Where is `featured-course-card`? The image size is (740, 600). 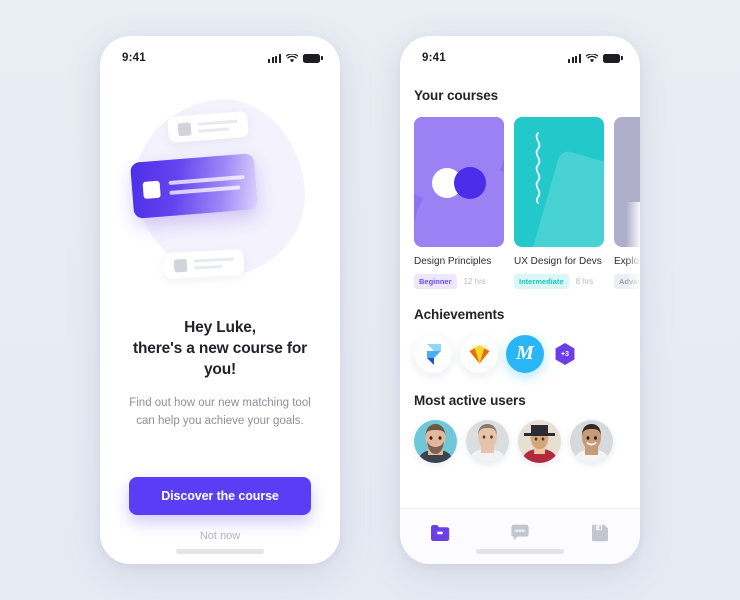 featured-course-card is located at coordinates (194, 186).